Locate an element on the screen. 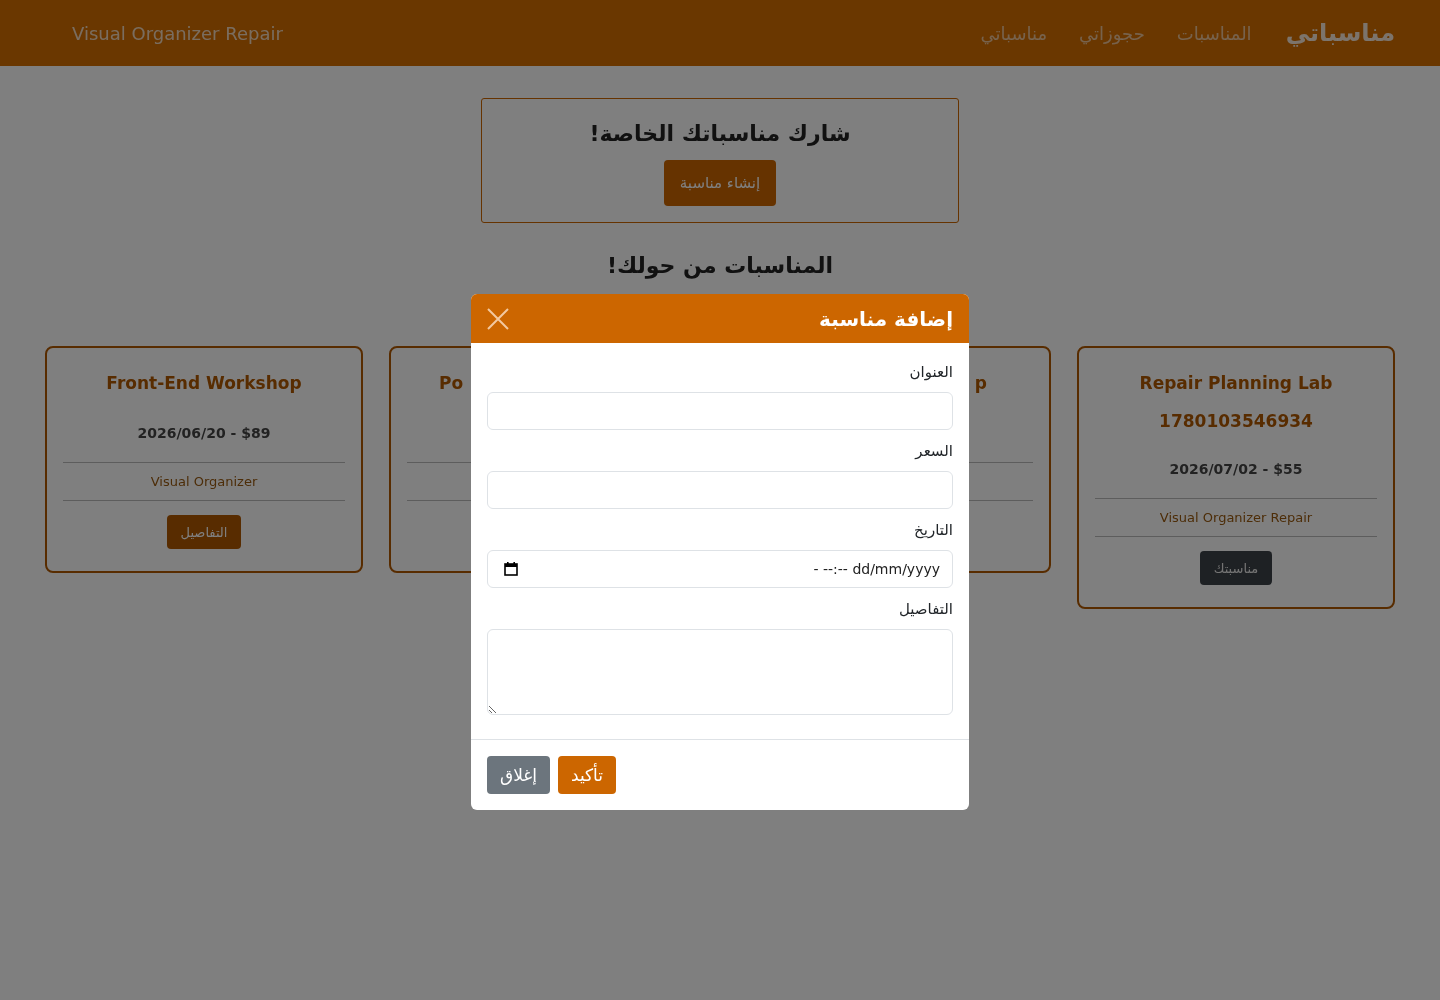 The image size is (1440, 1000). card-button: مناسبتك is located at coordinates (1236, 568).